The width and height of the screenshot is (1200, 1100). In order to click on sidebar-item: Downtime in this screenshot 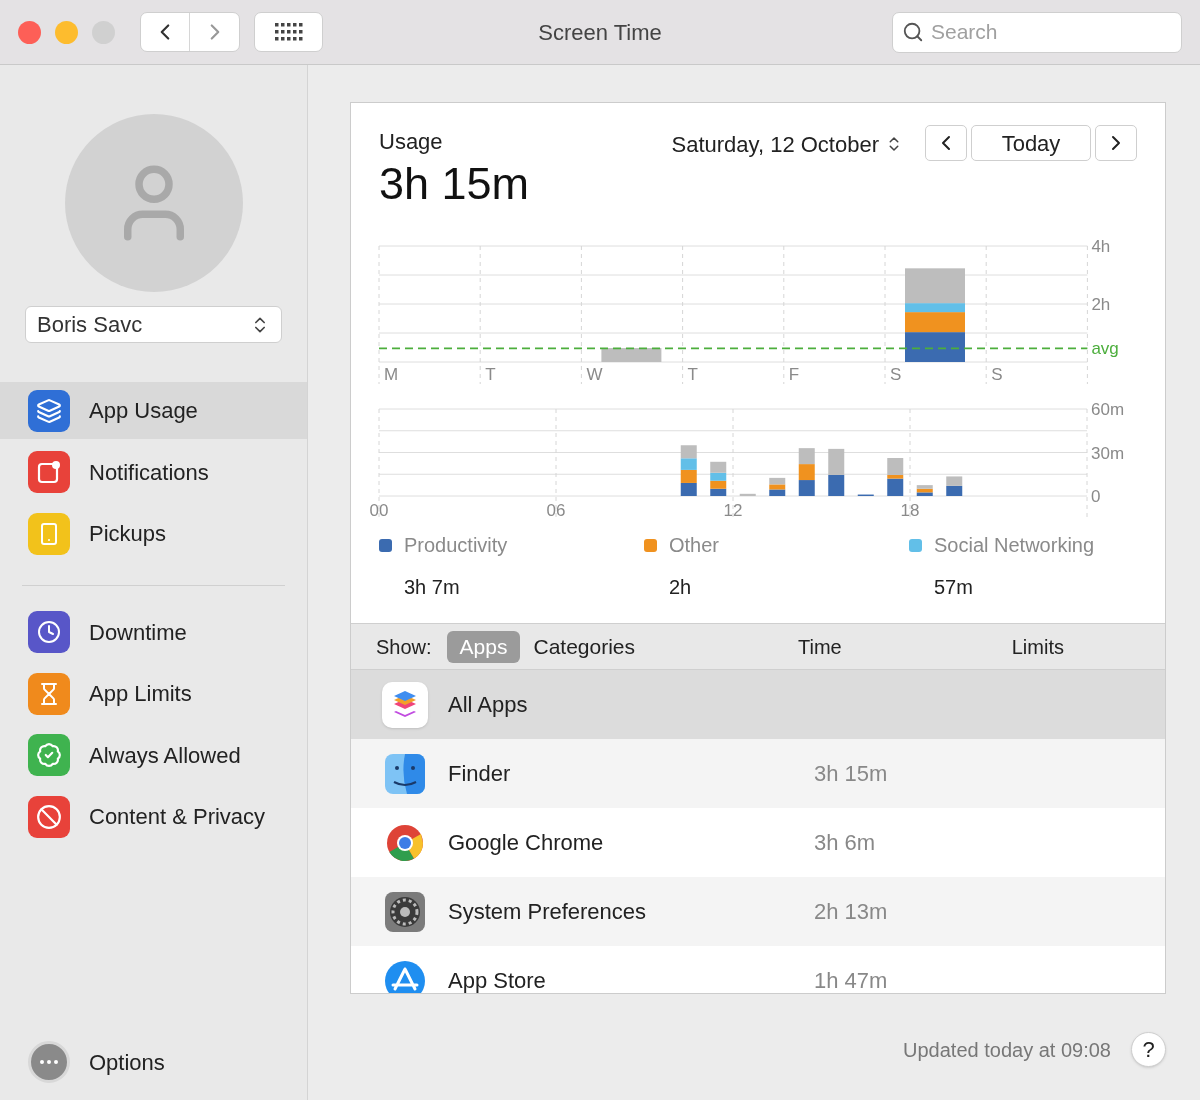, I will do `click(153, 632)`.